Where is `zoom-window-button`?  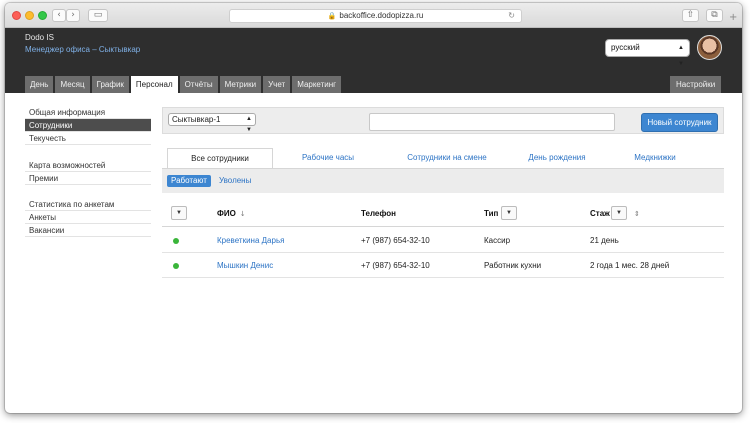
zoom-window-button is located at coordinates (42, 15).